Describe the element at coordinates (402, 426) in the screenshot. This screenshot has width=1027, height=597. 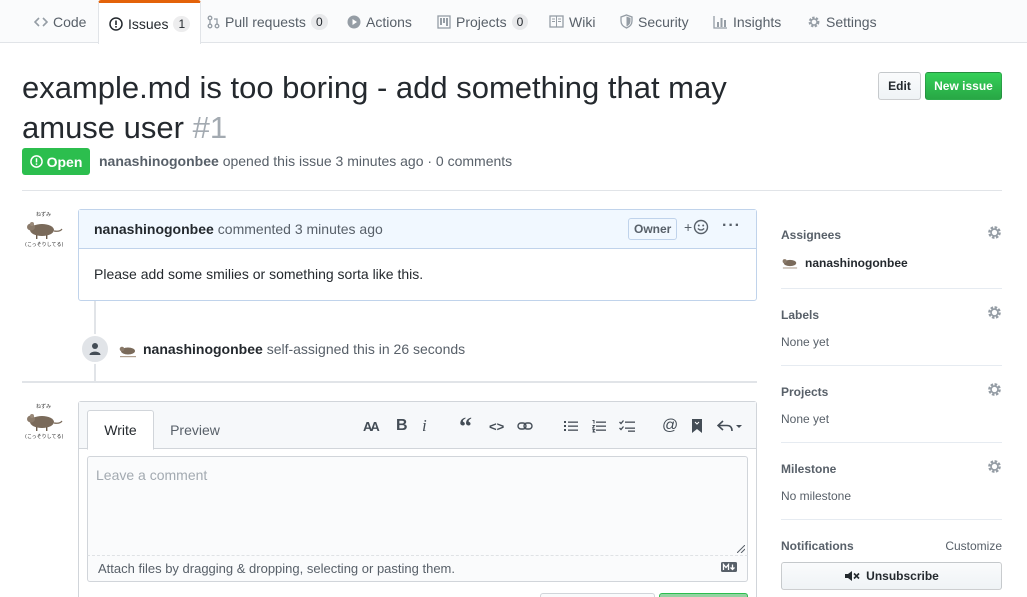
I see `bold-button: B` at that location.